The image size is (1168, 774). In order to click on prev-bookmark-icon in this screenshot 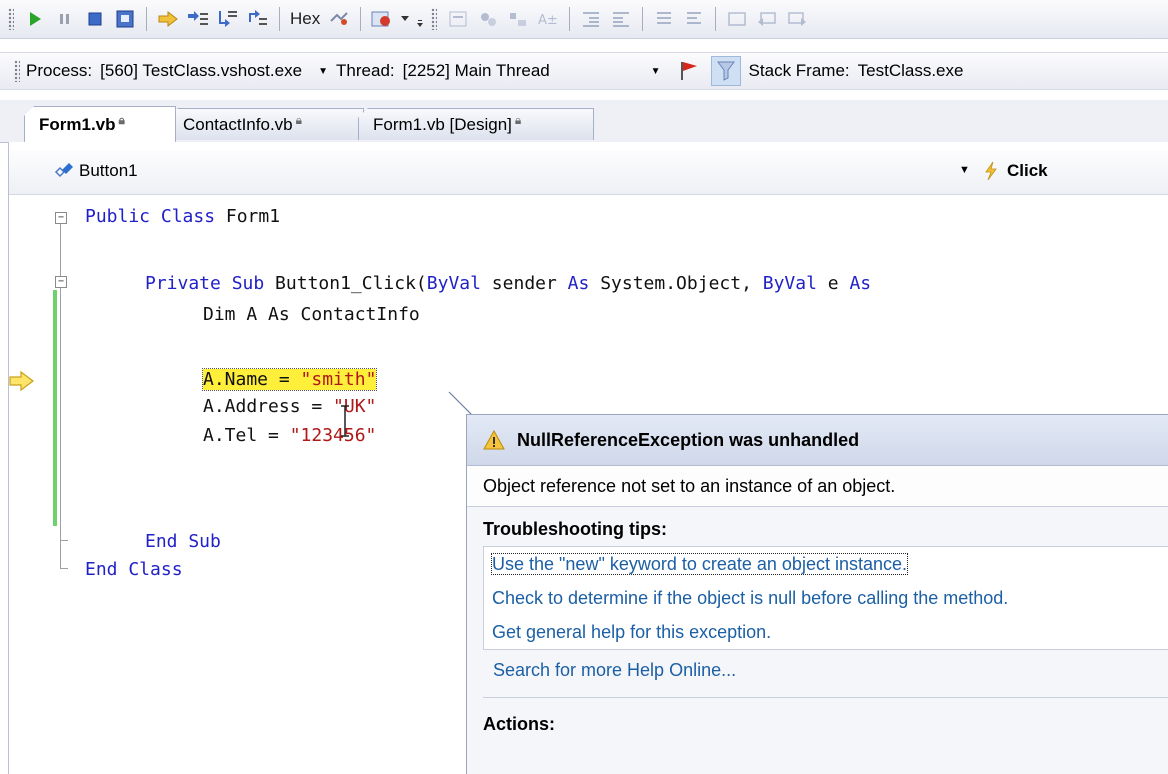, I will do `click(767, 19)`.